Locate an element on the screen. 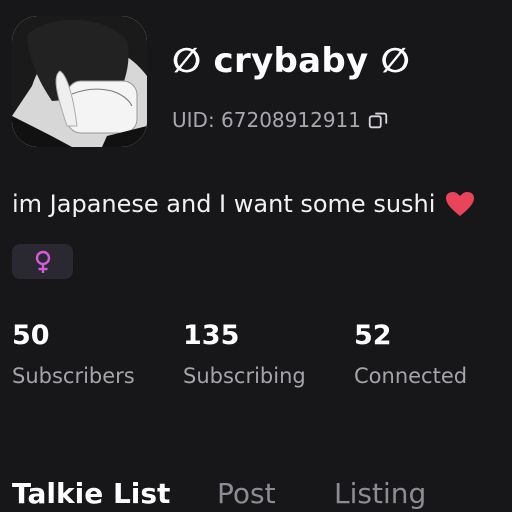 Image resolution: width=512 pixels, height=512 pixels. uid-text: UID: 67208912911 is located at coordinates (267, 120).